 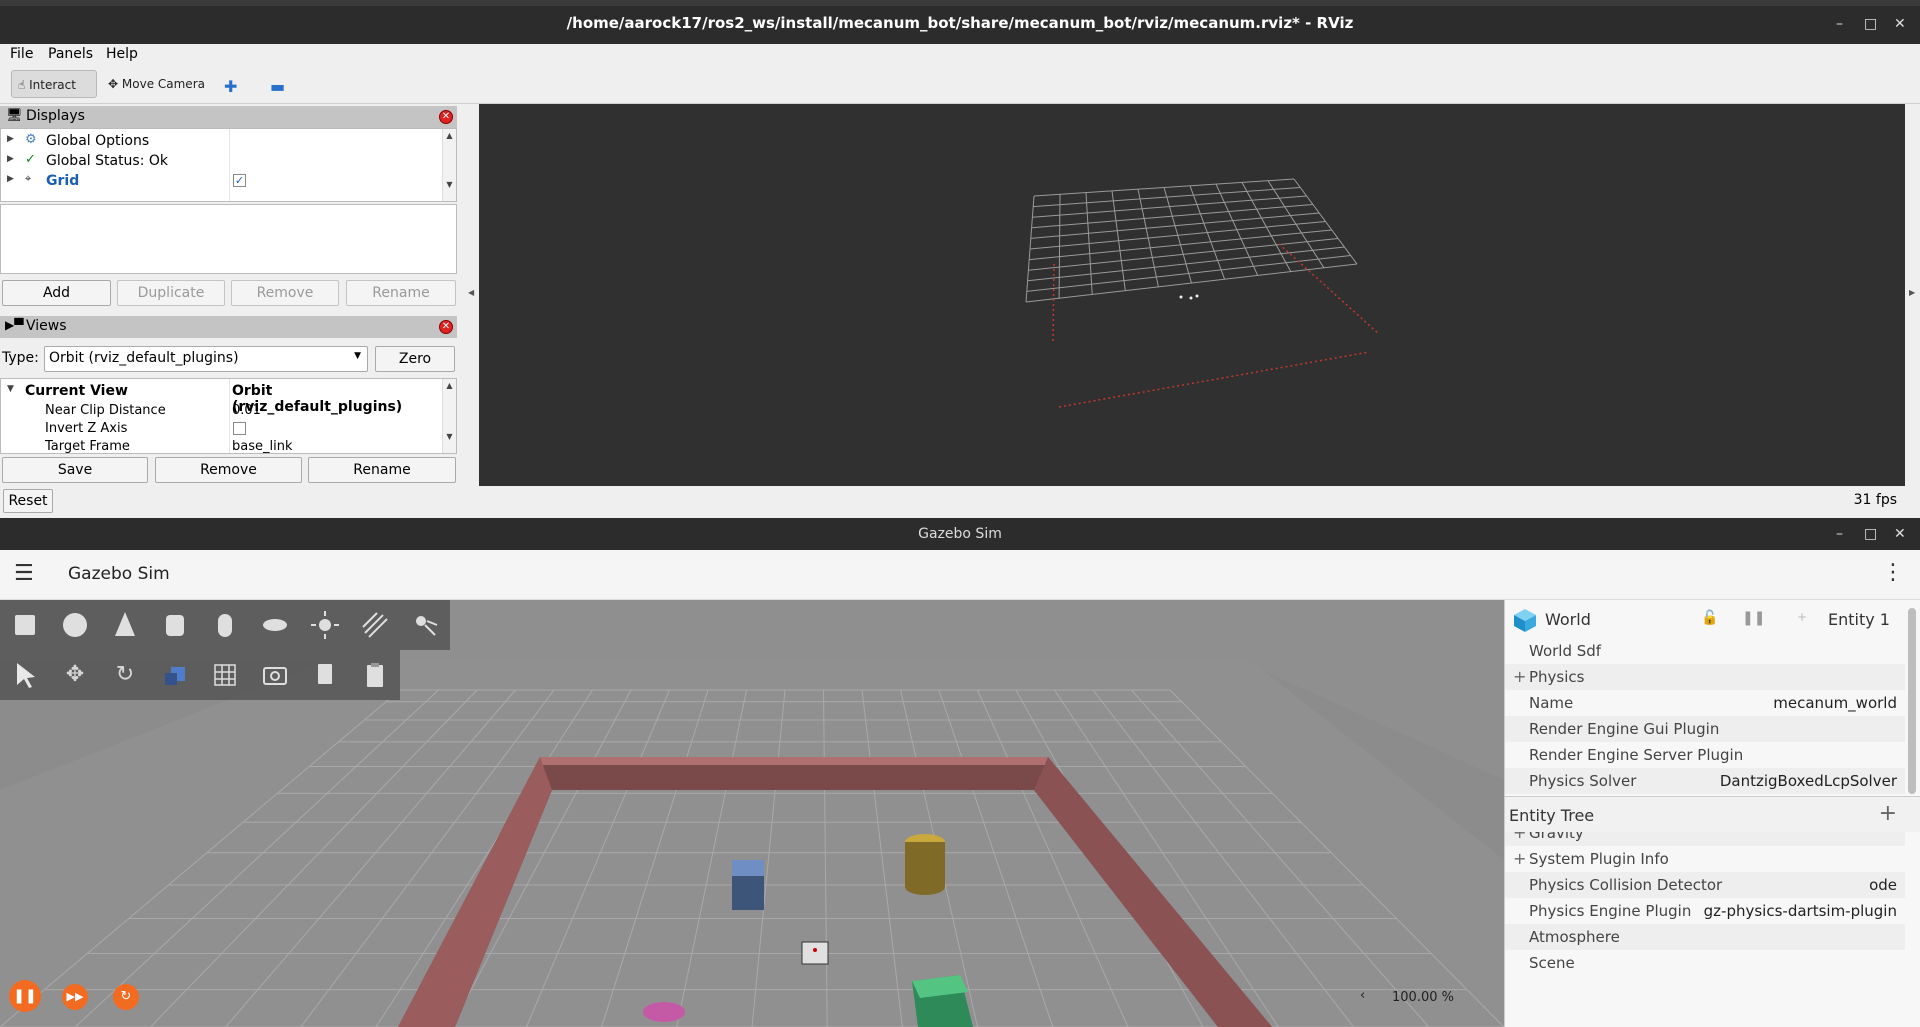 What do you see at coordinates (382, 470) in the screenshot?
I see `rename-view-button: Rename` at bounding box center [382, 470].